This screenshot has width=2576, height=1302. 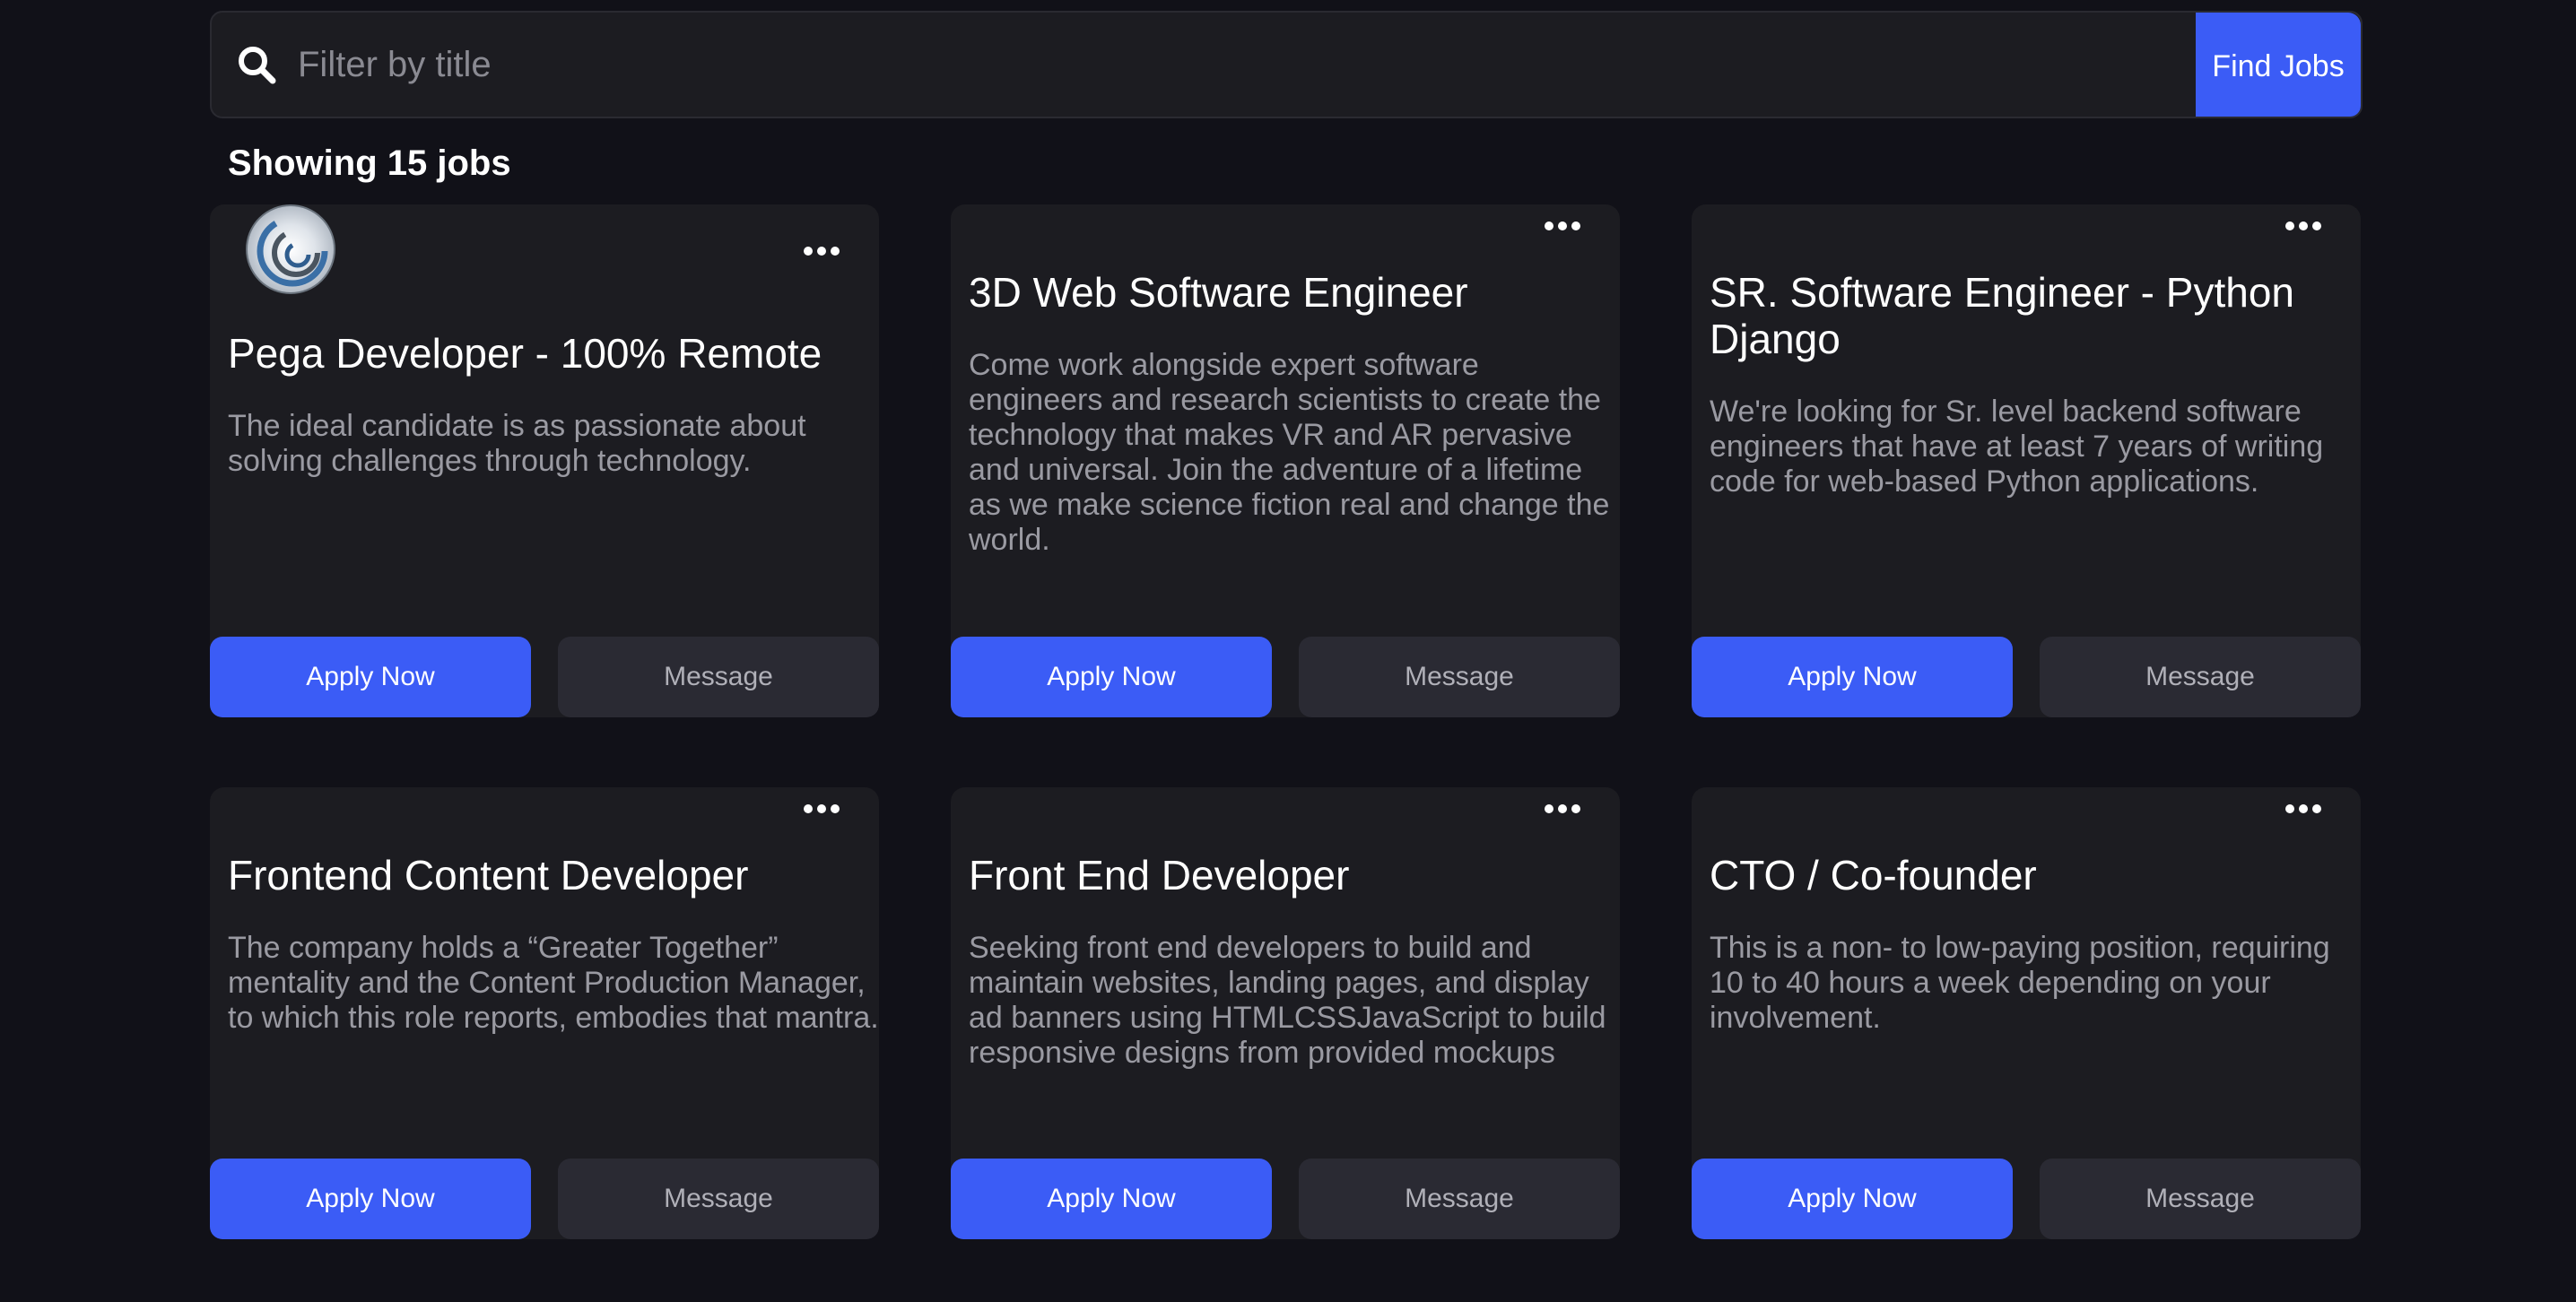 What do you see at coordinates (488, 875) in the screenshot?
I see `job-title: Frontend Content Developer` at bounding box center [488, 875].